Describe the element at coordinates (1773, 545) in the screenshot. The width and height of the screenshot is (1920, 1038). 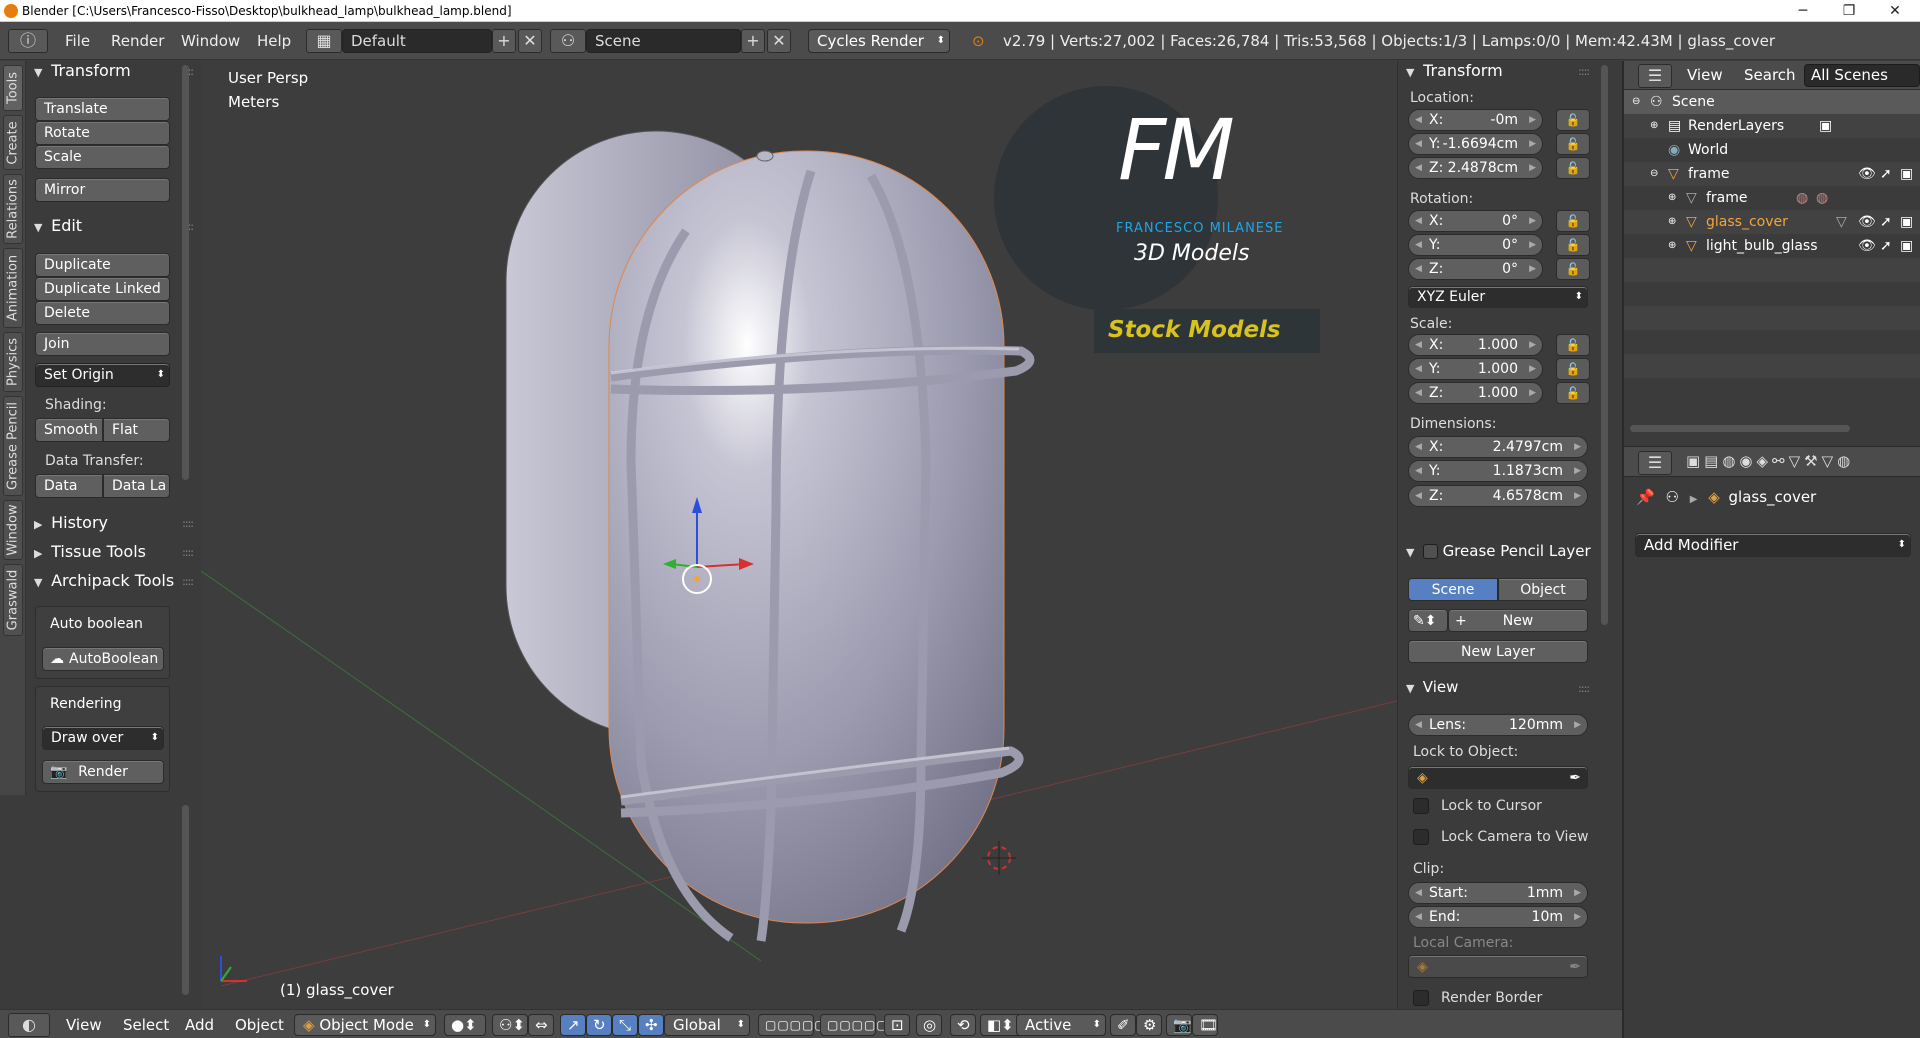
I see `add-modifier-dropdown: Add Modifier ⬍` at that location.